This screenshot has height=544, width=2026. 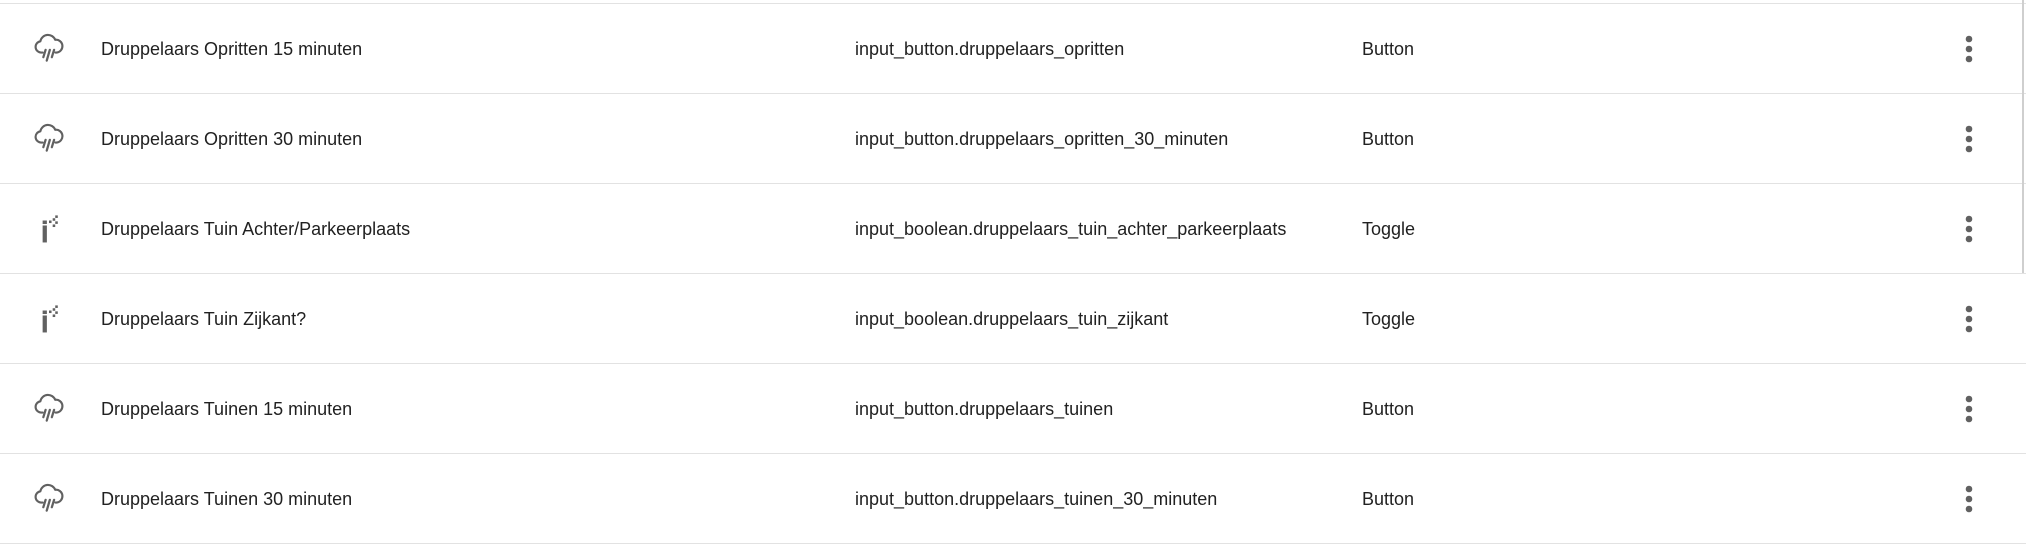 What do you see at coordinates (2023, 136) in the screenshot?
I see `scrollbar` at bounding box center [2023, 136].